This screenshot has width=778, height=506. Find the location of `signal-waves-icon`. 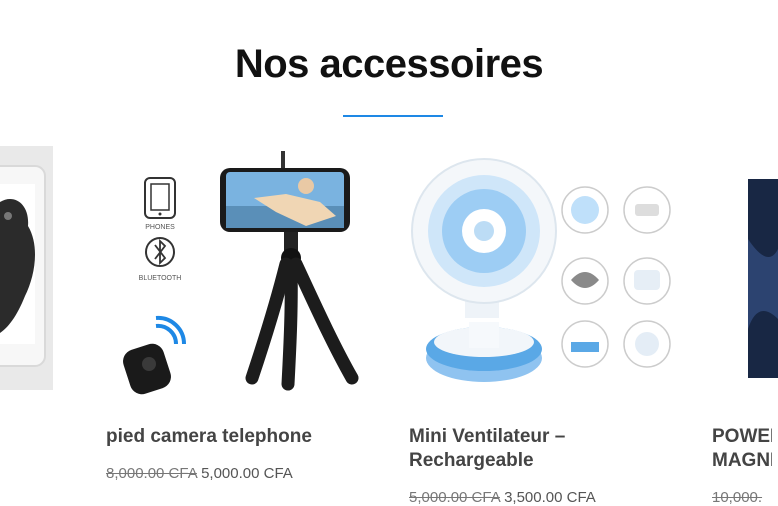

signal-waves-icon is located at coordinates (171, 330).